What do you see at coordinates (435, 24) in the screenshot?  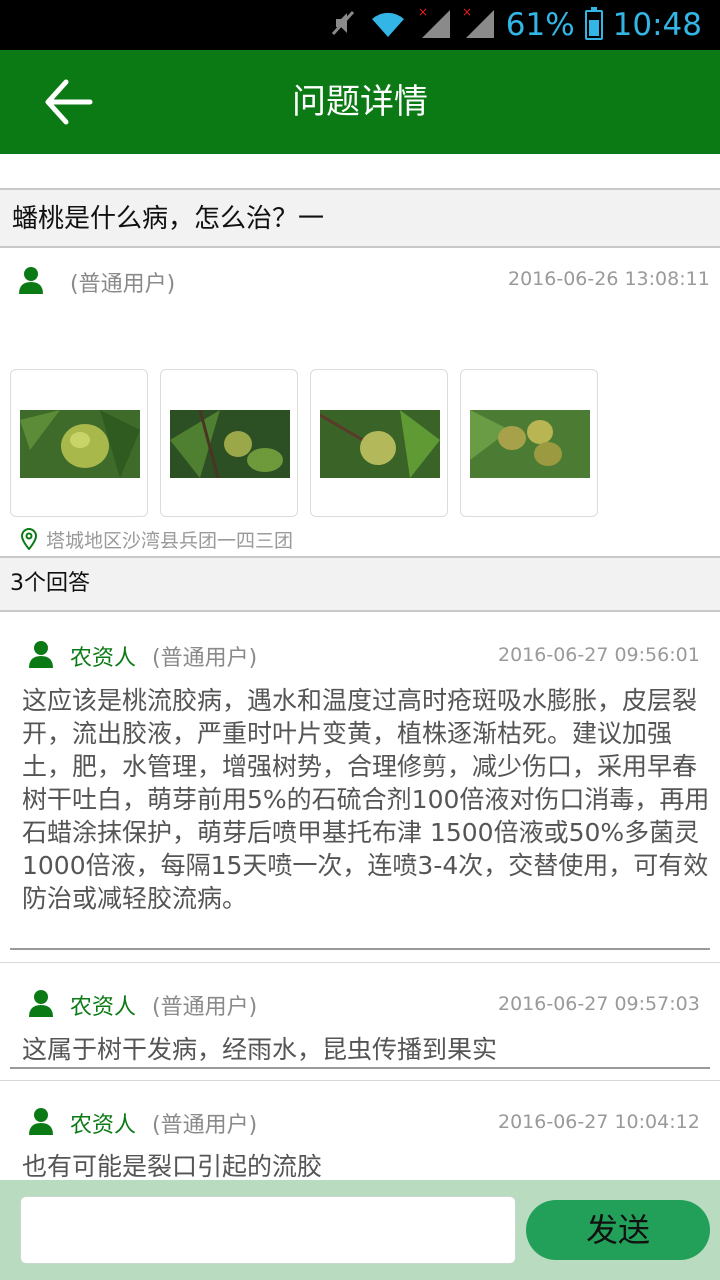 I see `signal-icon: ×` at bounding box center [435, 24].